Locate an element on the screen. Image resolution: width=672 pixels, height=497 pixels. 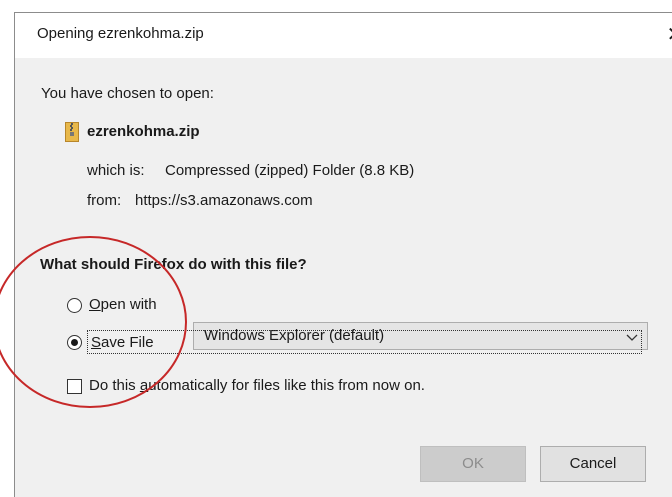
auto-accesskey: a is located at coordinates (144, 385).